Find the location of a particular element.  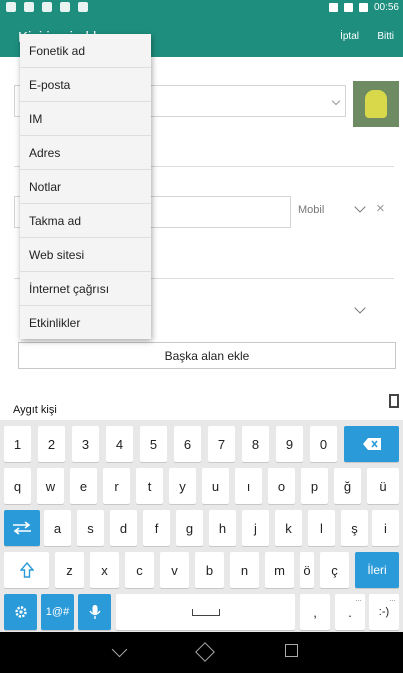

menu-item-address: Adres is located at coordinates (85, 153).